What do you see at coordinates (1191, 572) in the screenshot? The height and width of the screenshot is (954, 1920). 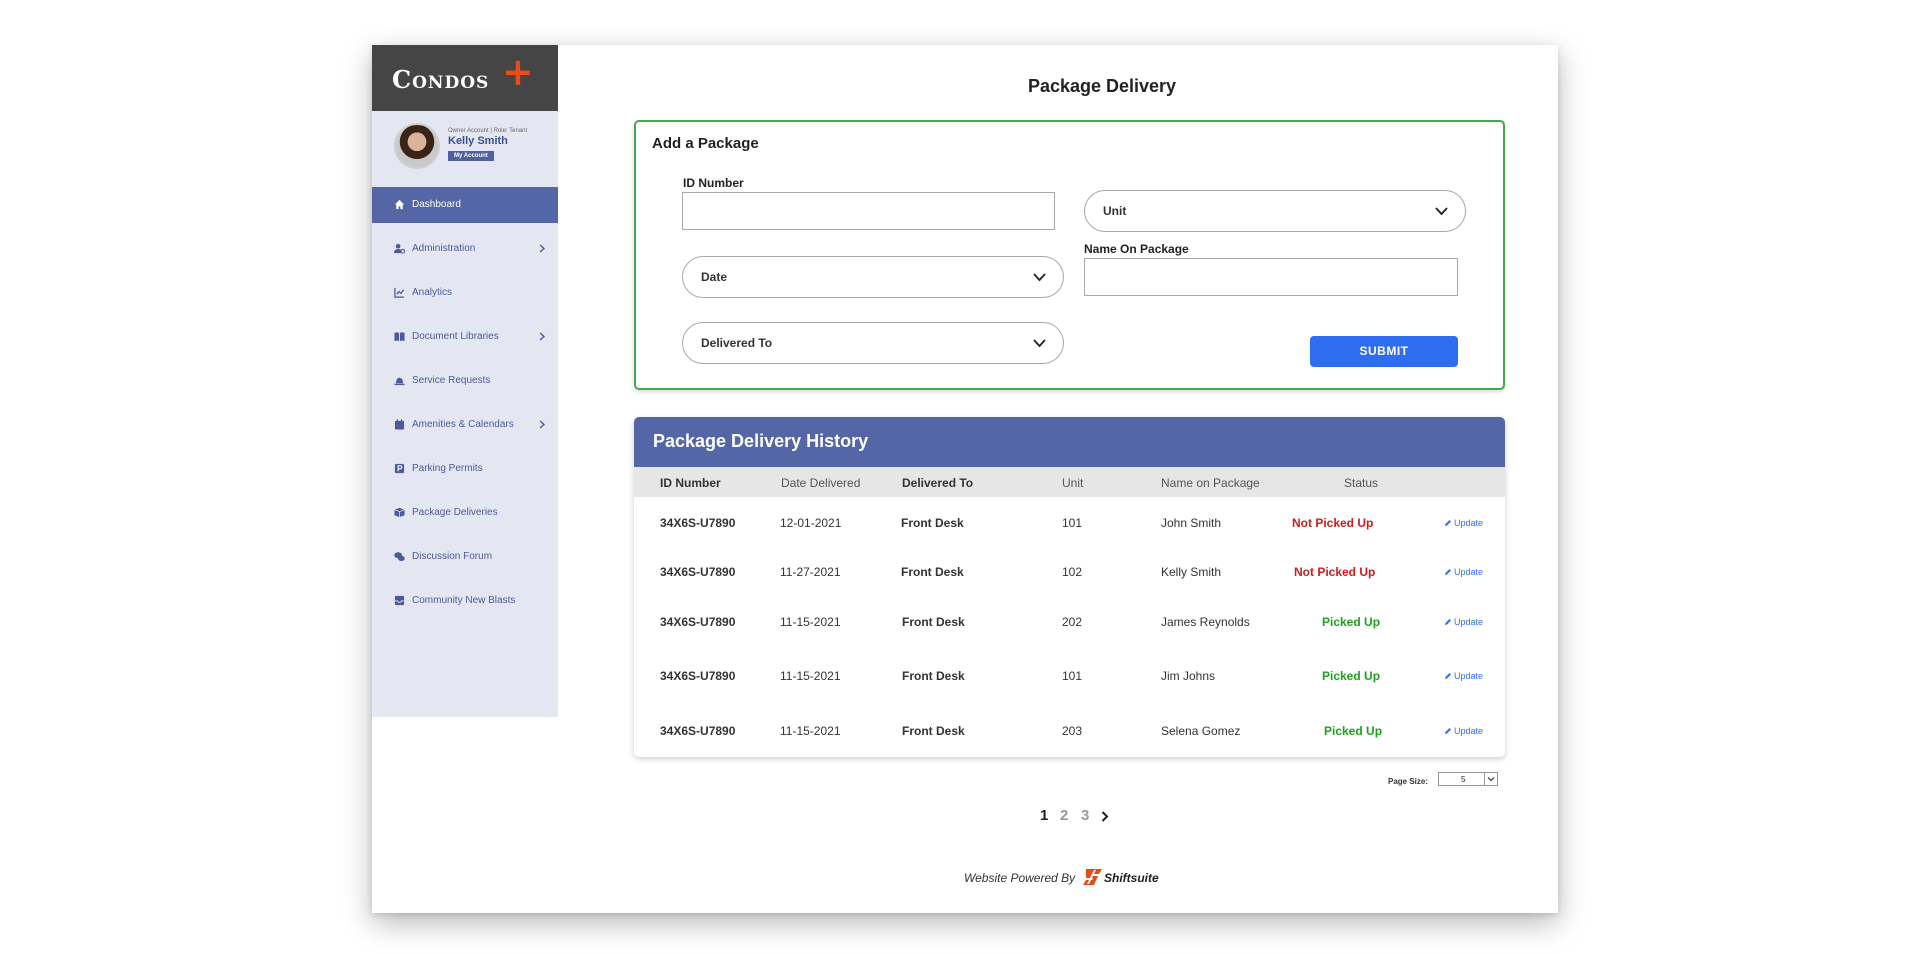 I see `cell-name: Kelly Smith` at bounding box center [1191, 572].